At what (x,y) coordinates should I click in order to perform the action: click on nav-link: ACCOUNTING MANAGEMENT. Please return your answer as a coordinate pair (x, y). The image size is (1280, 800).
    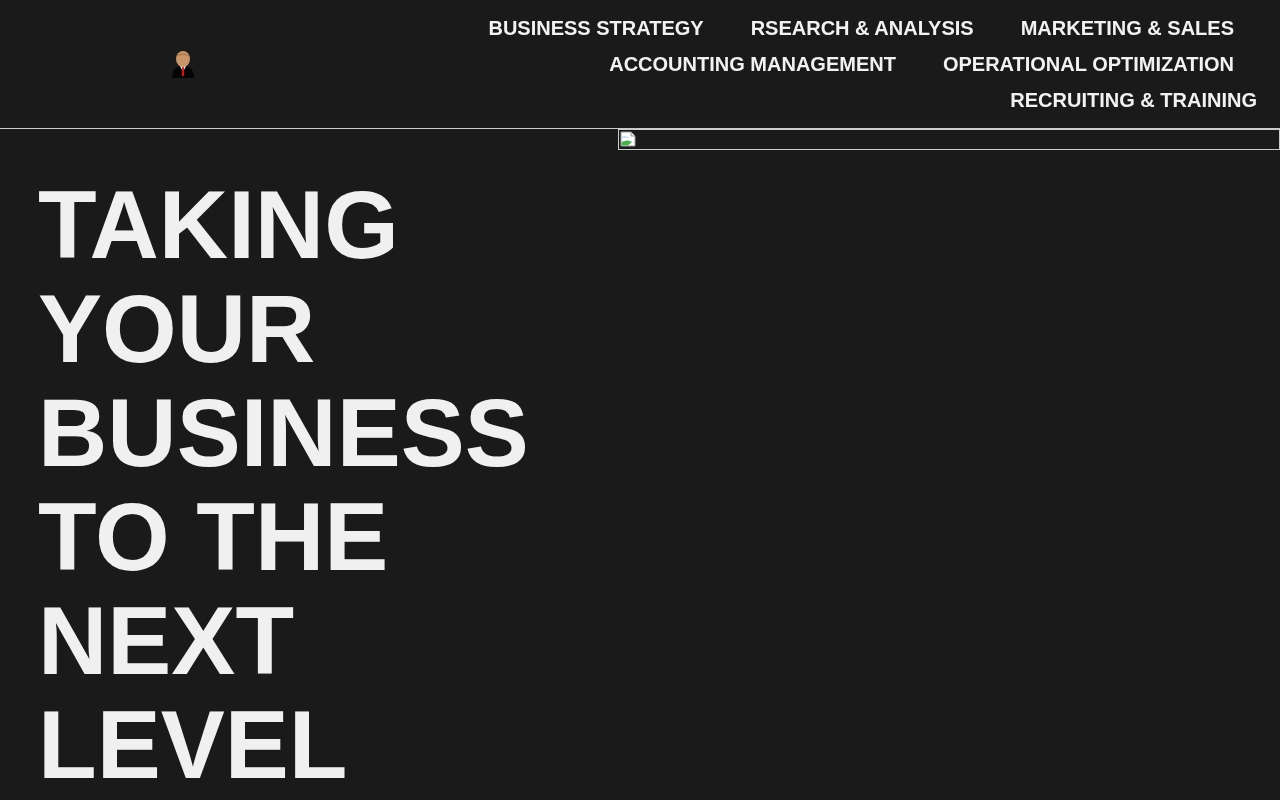
    Looking at the image, I should click on (752, 64).